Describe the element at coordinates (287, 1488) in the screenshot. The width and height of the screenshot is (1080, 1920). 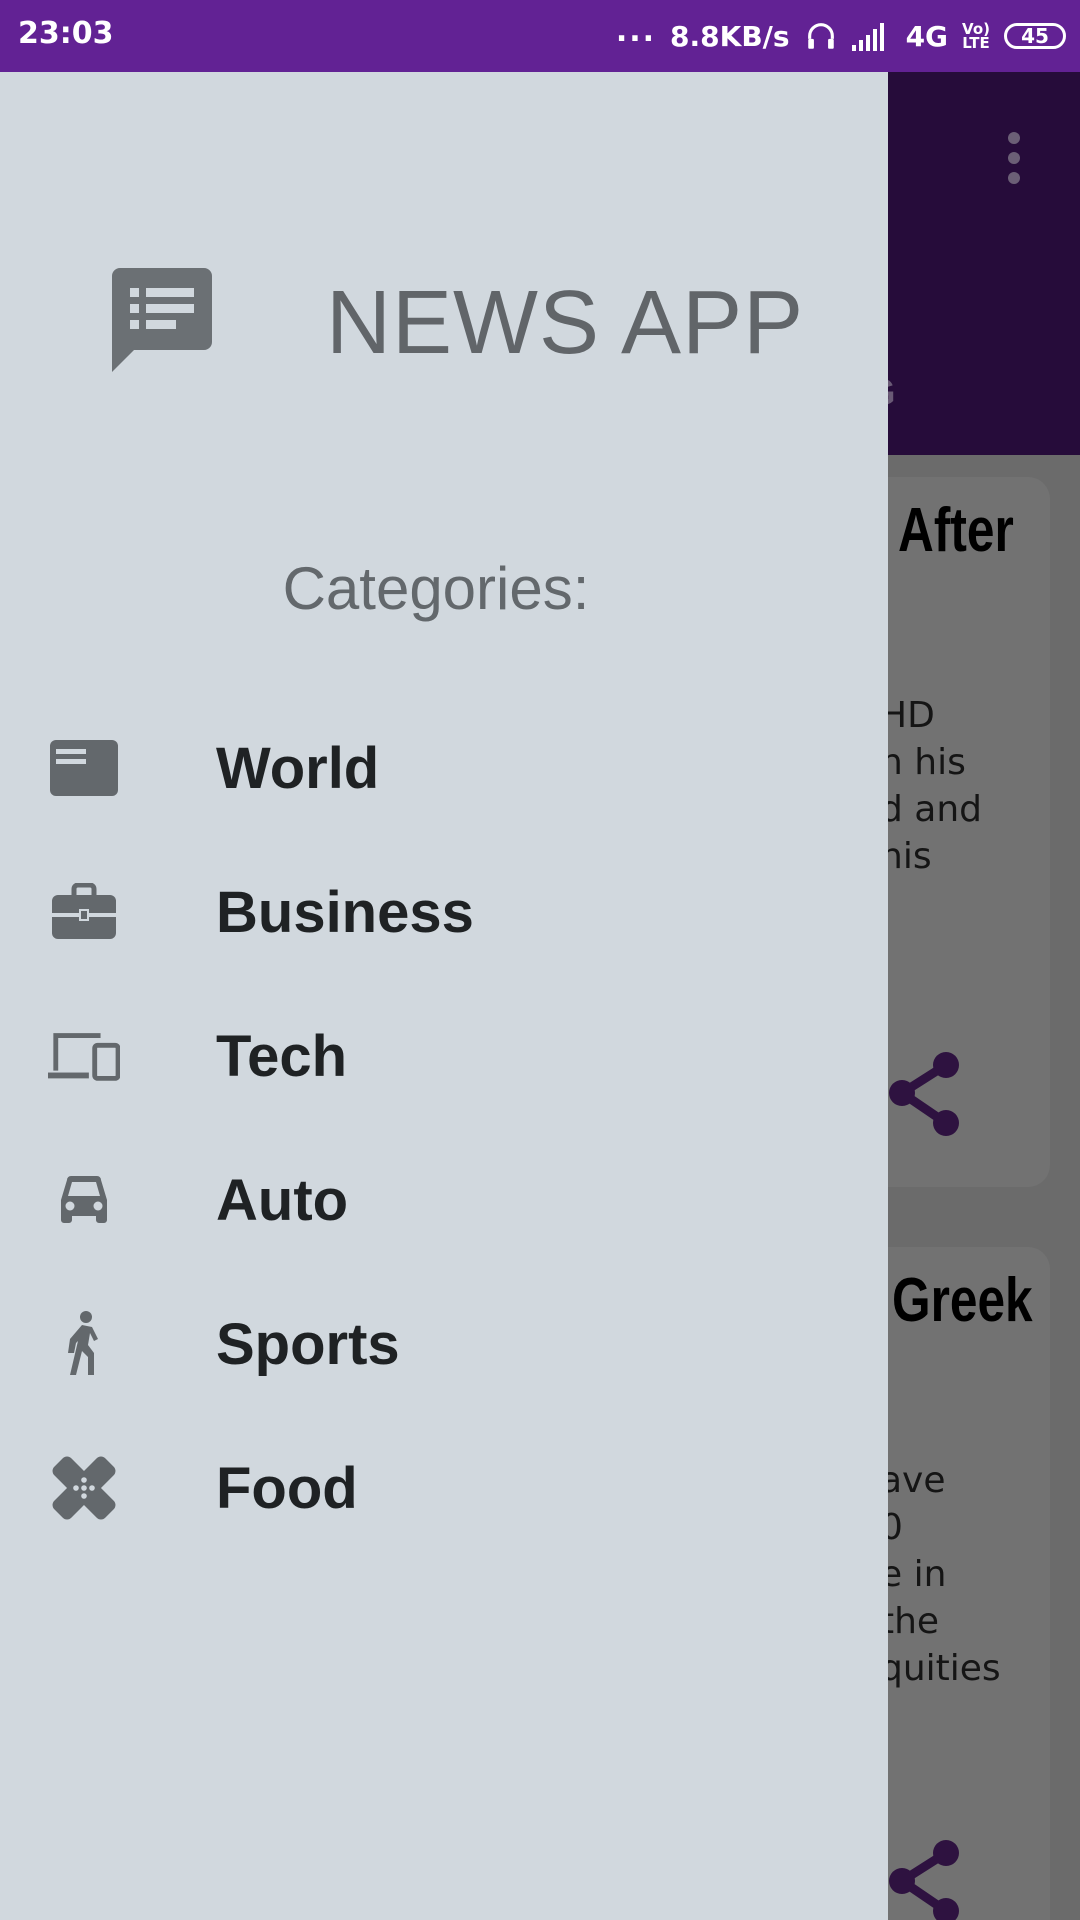
I see `menu-item-label: Food` at that location.